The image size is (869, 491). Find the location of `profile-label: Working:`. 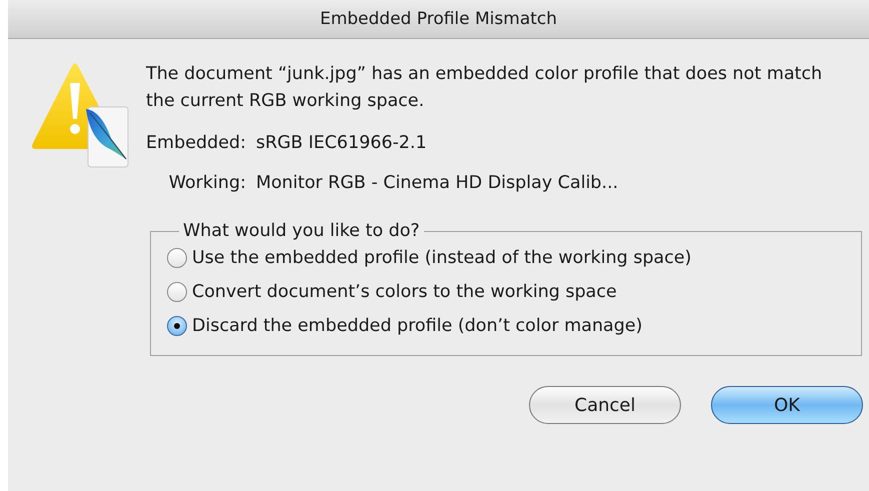

profile-label: Working: is located at coordinates (207, 183).